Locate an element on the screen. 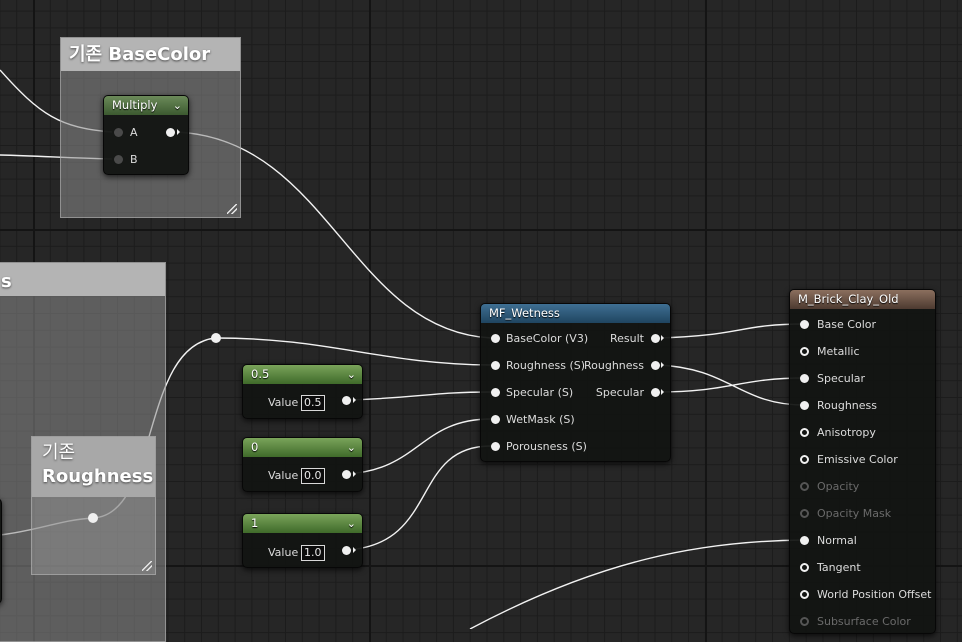 This screenshot has height=642, width=962. constant-header-2: 1 ⌄ is located at coordinates (302, 523).